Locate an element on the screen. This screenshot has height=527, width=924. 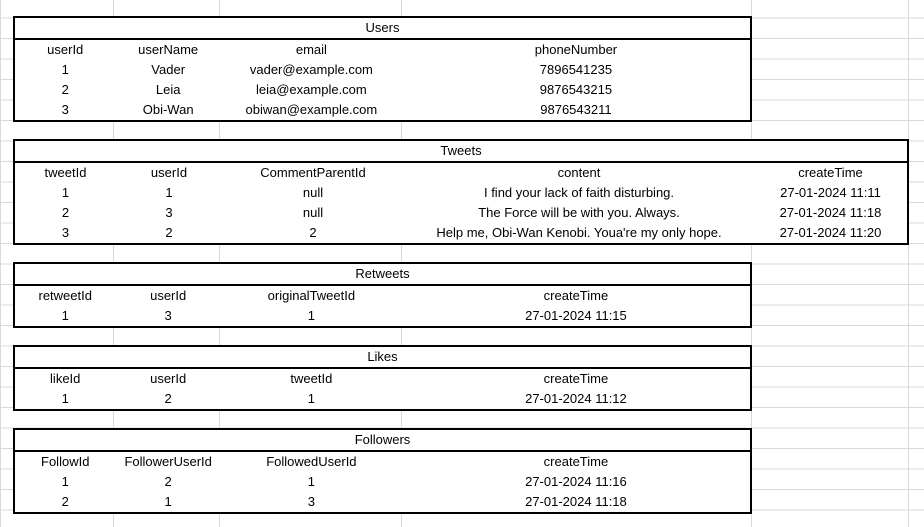
table-cell: 9876543215 is located at coordinates (576, 90).